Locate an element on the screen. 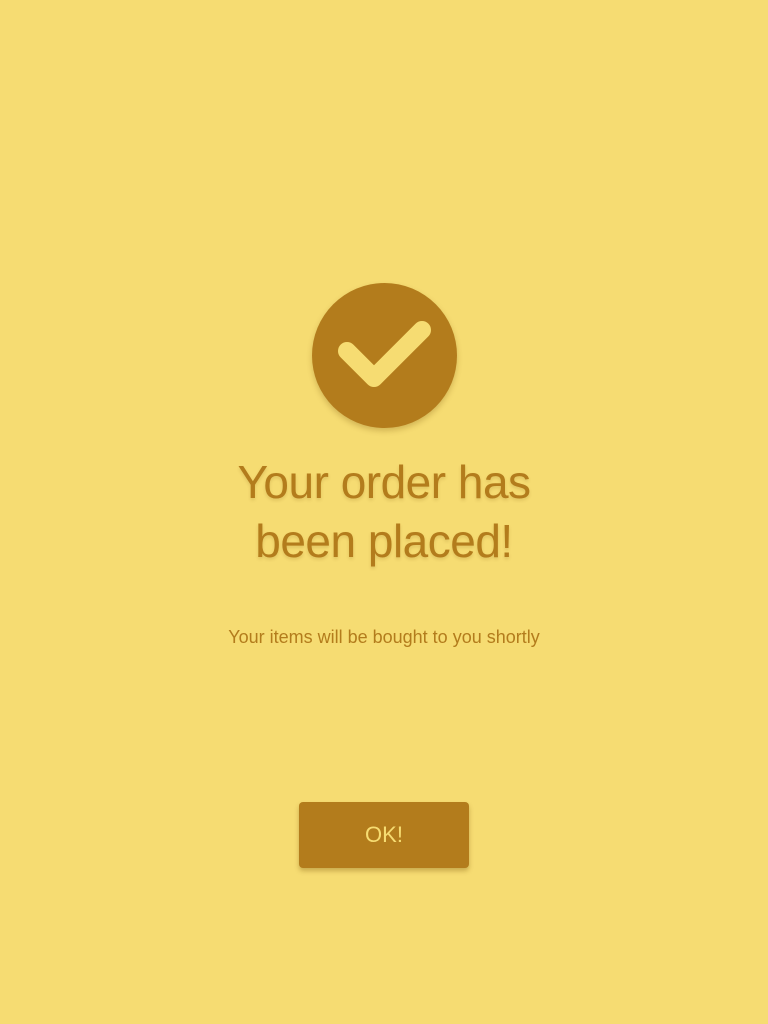  checkmark-icon is located at coordinates (384, 354).